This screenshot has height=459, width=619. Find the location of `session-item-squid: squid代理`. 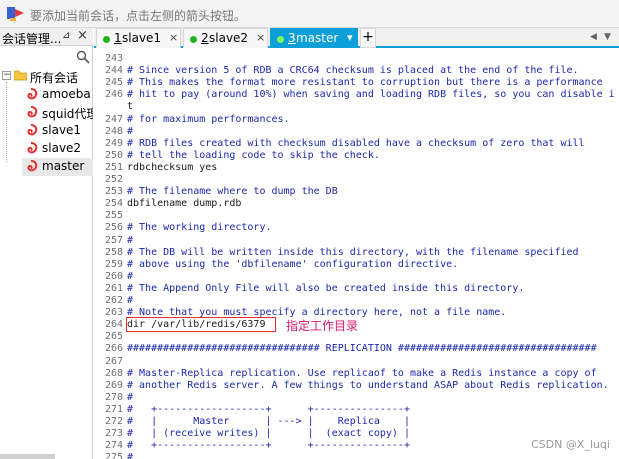

session-item-squid: squid代理 is located at coordinates (57, 113).